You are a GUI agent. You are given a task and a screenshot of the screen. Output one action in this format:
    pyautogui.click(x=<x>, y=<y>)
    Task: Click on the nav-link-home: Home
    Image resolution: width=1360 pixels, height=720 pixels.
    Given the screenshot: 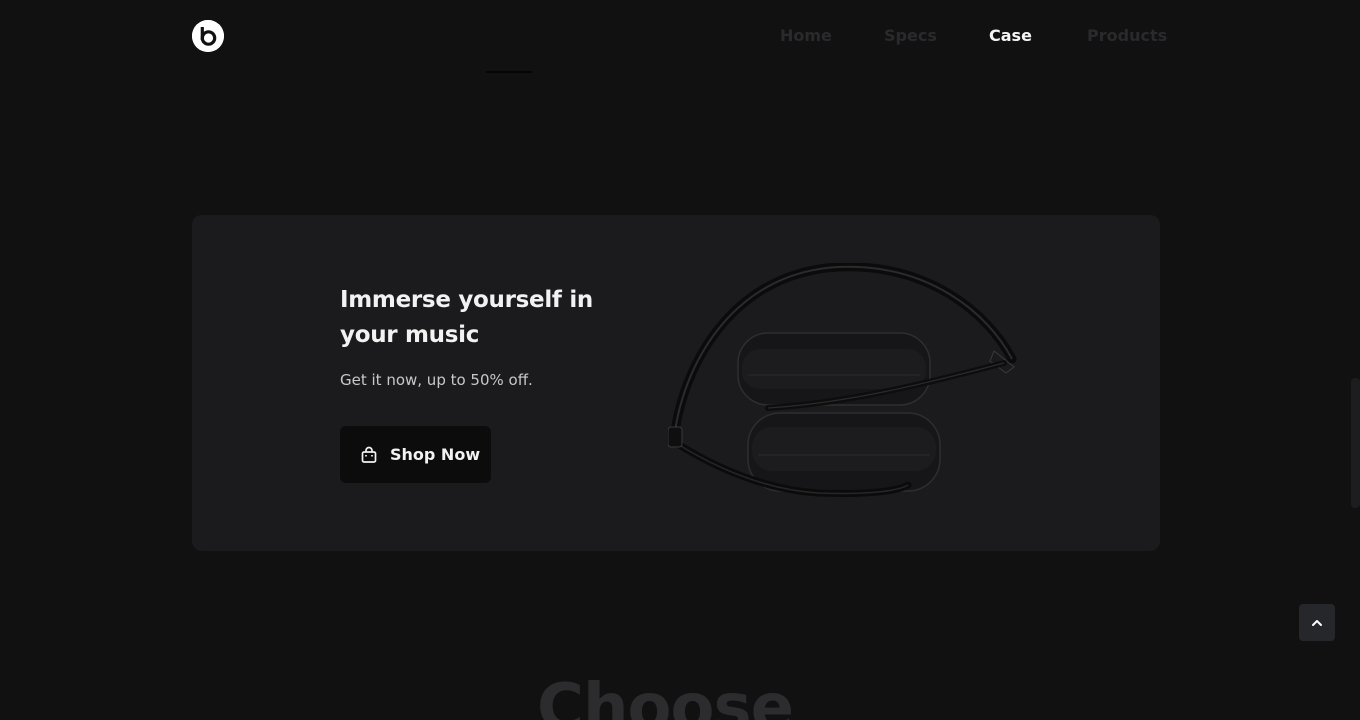 What is the action you would take?
    pyautogui.click(x=806, y=35)
    